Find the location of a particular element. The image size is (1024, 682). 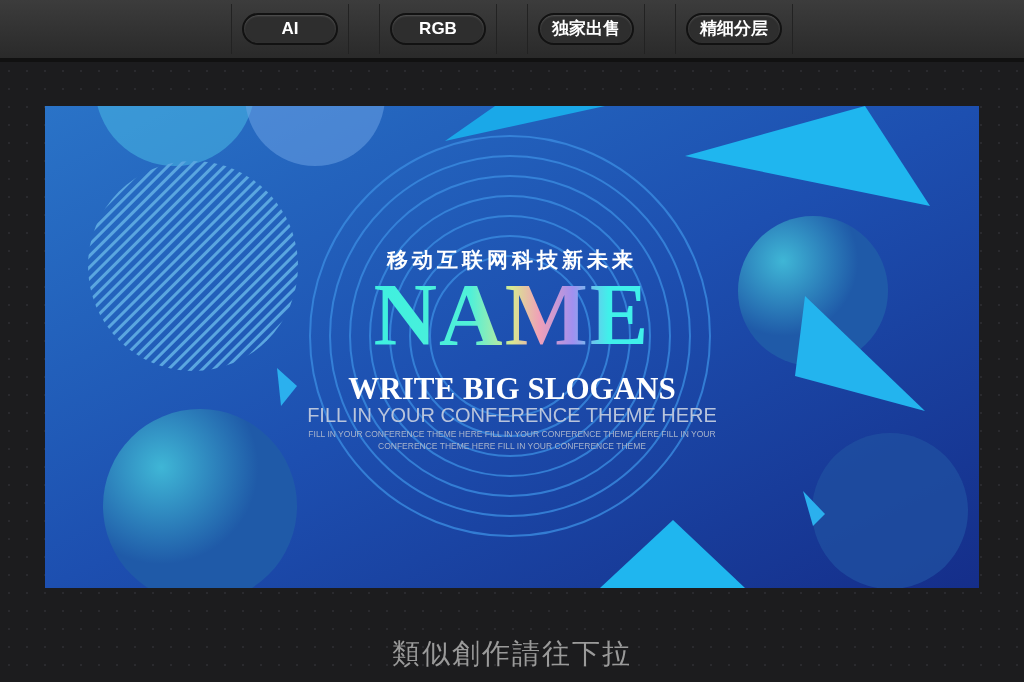

slogan: WRITE BIG SLOGANS is located at coordinates (512, 389).